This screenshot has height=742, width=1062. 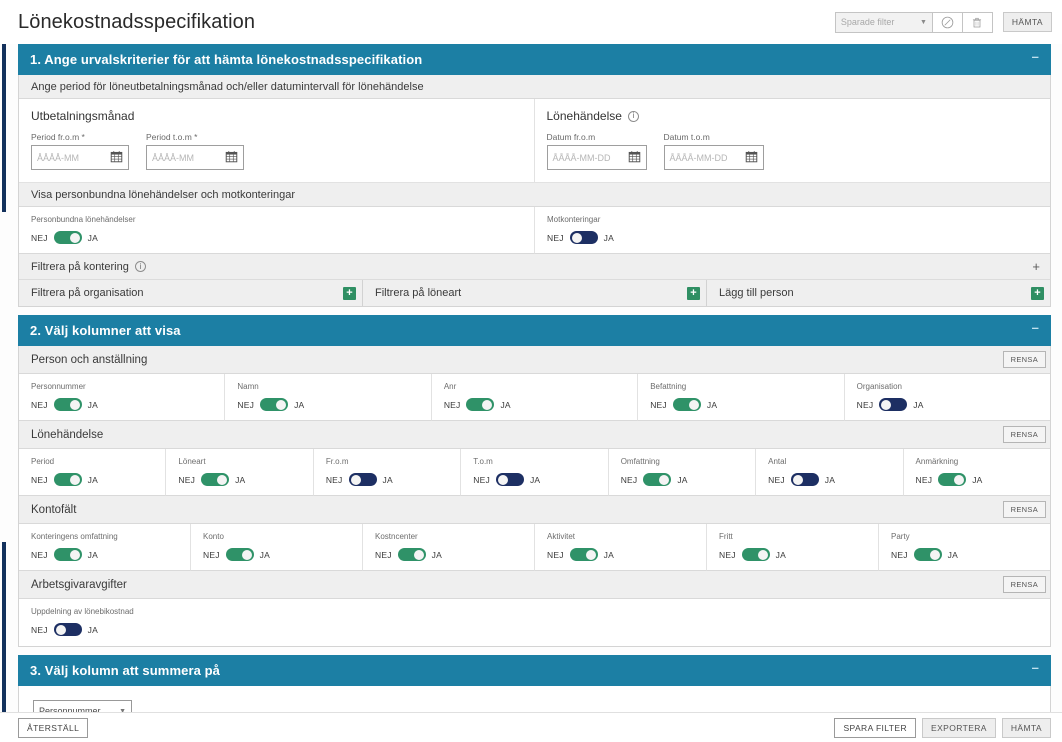 I want to click on section-2-title: 2. Välj kolumner att visa, so click(x=105, y=330).